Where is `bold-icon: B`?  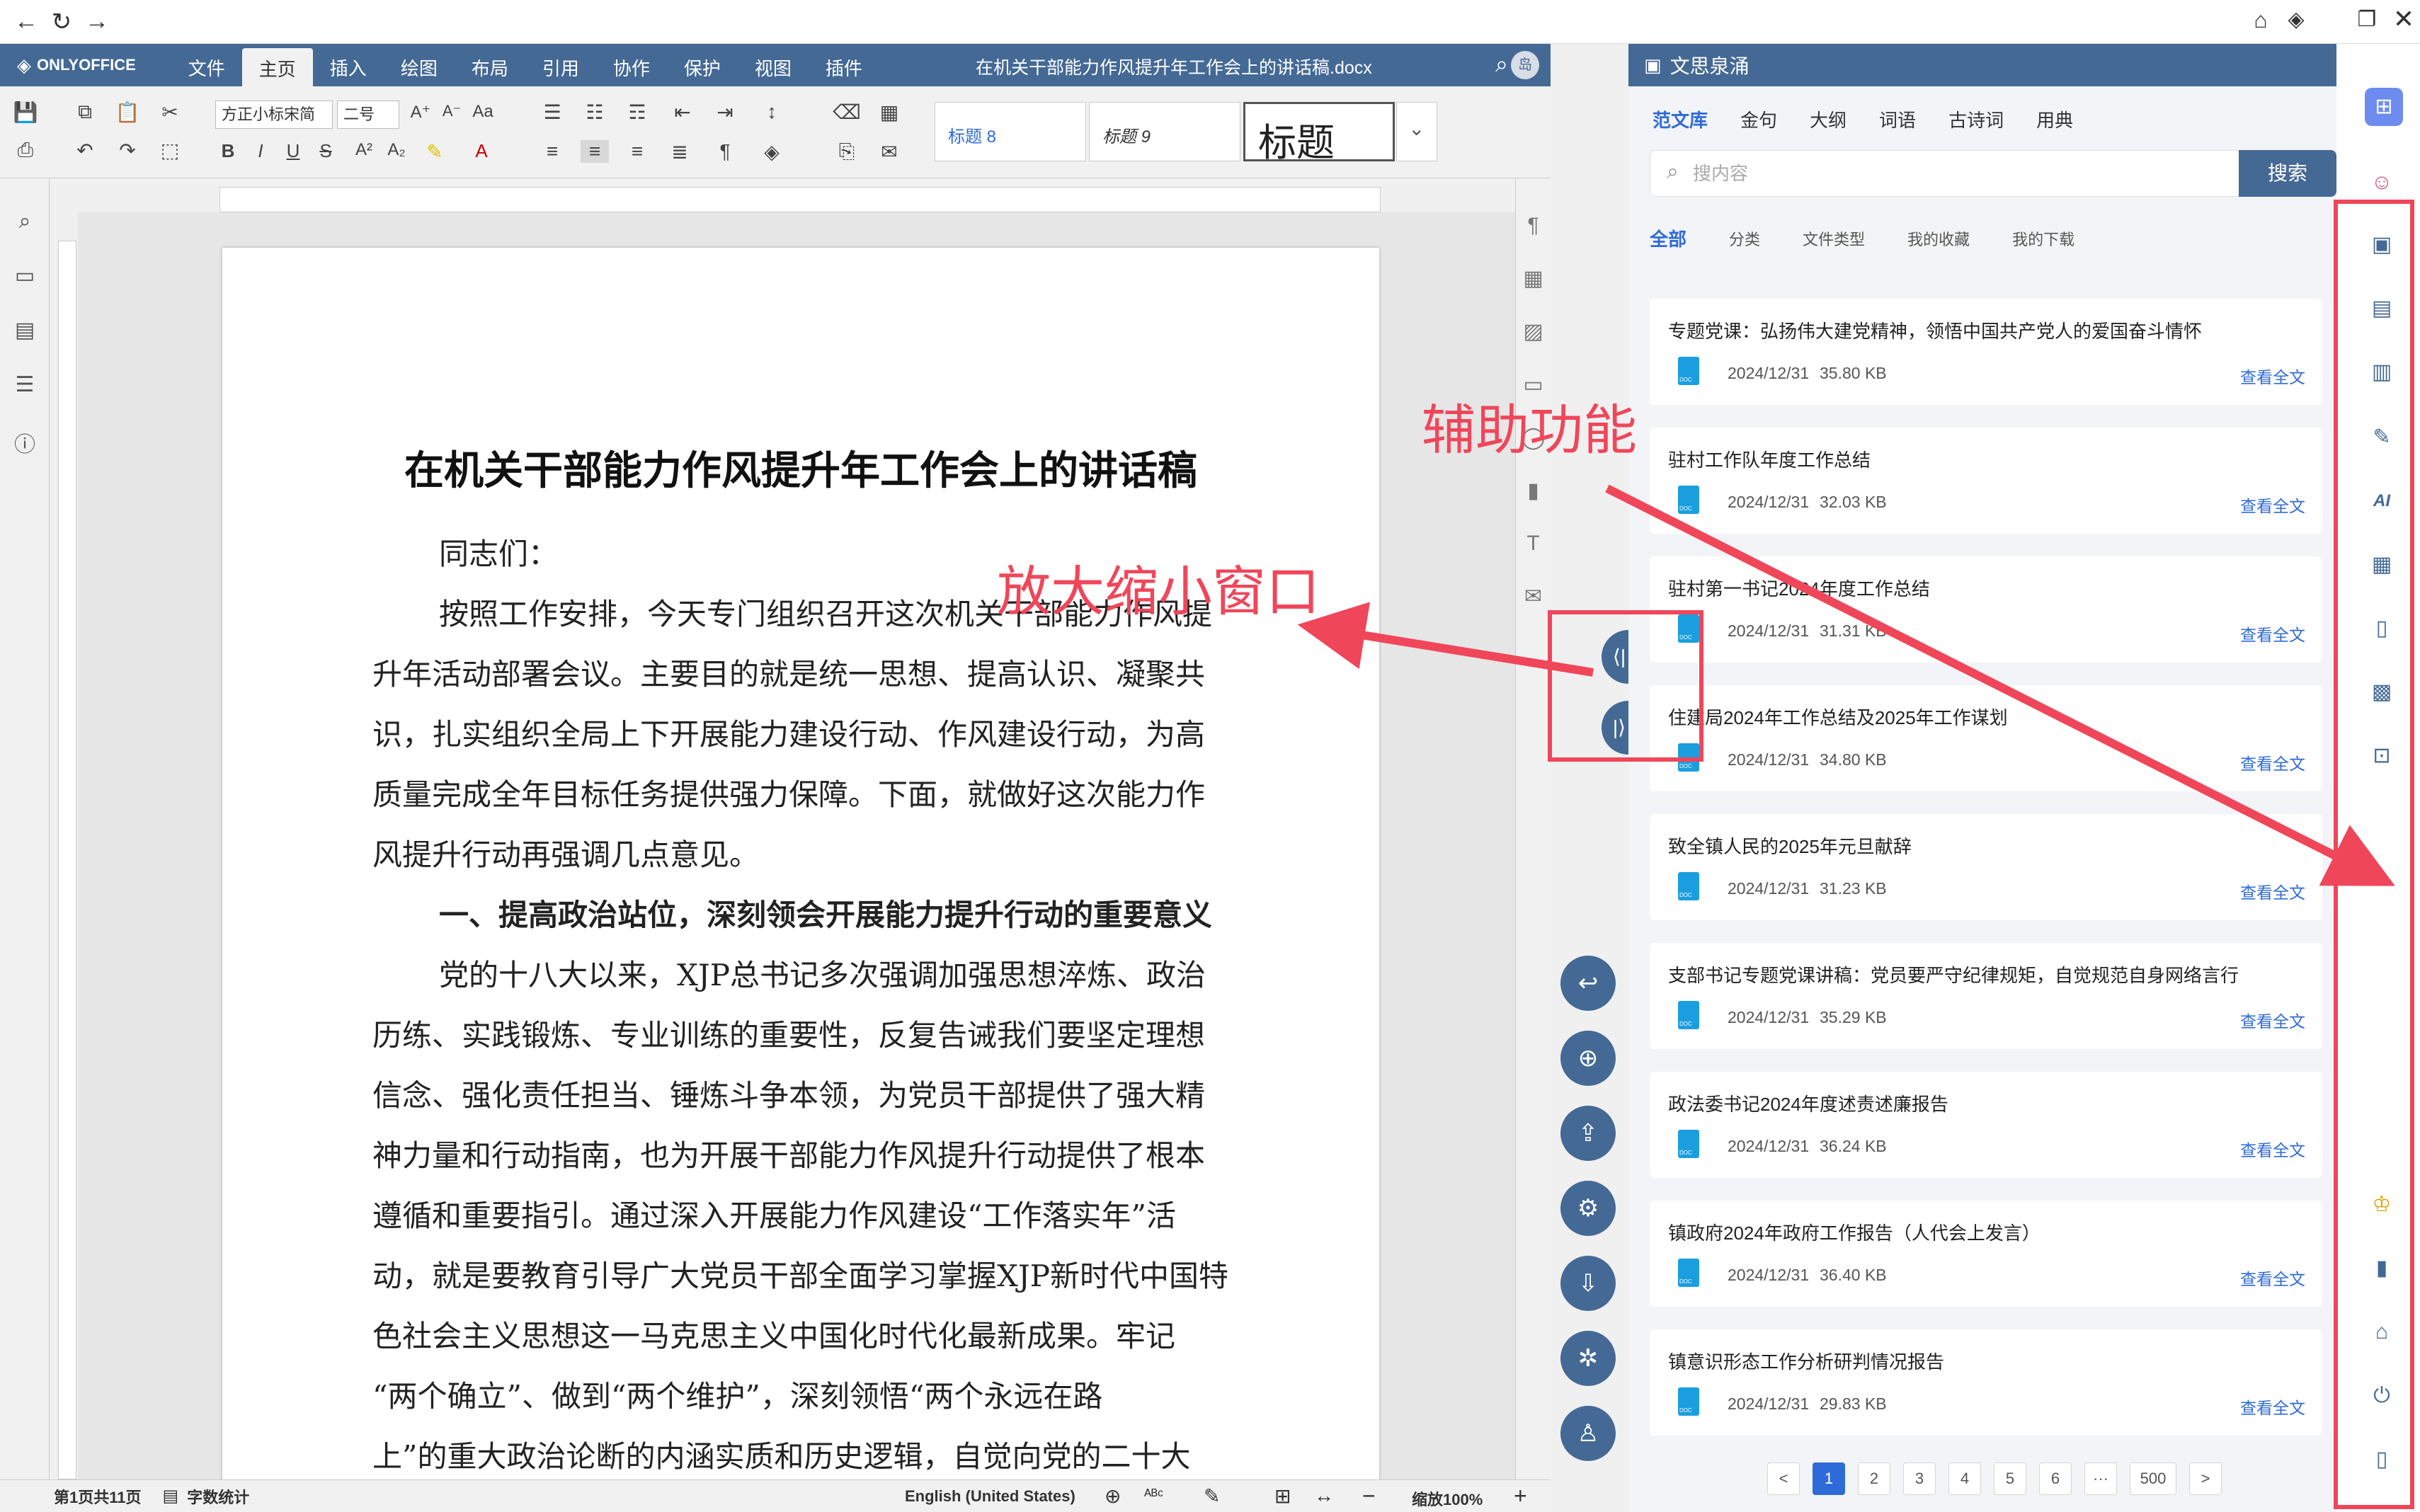 bold-icon: B is located at coordinates (228, 151).